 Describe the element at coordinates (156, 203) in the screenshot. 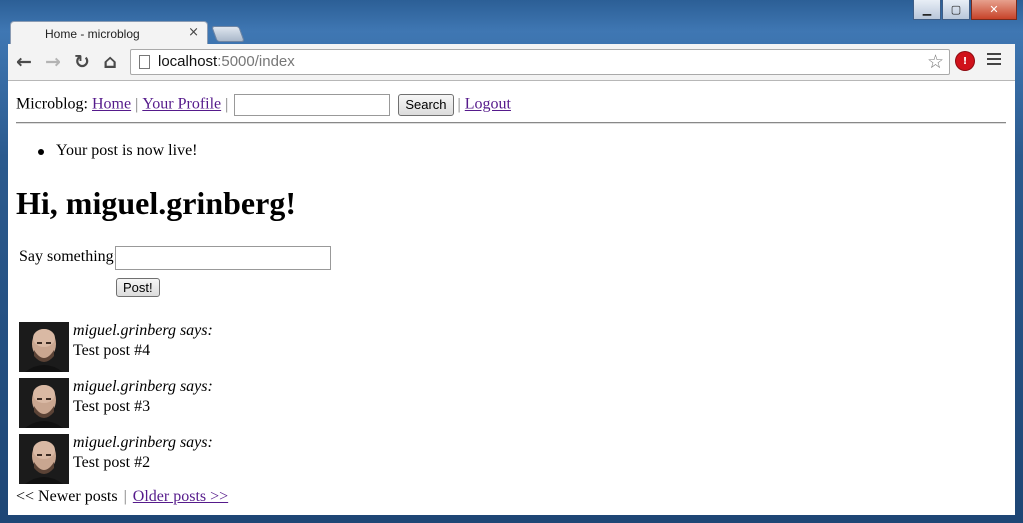

I see `page-title: Hi, miguel.grinberg!` at that location.